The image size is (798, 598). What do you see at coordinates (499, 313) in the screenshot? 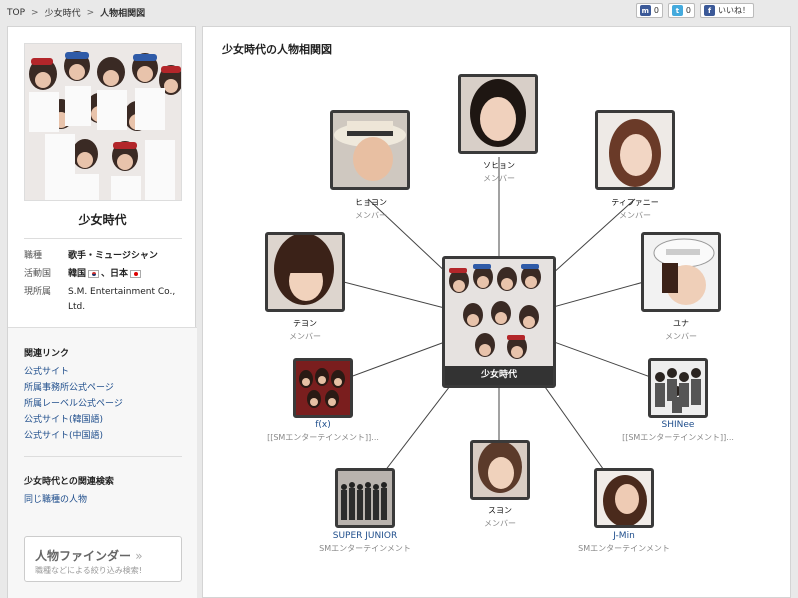
I see `center-group-photo` at bounding box center [499, 313].